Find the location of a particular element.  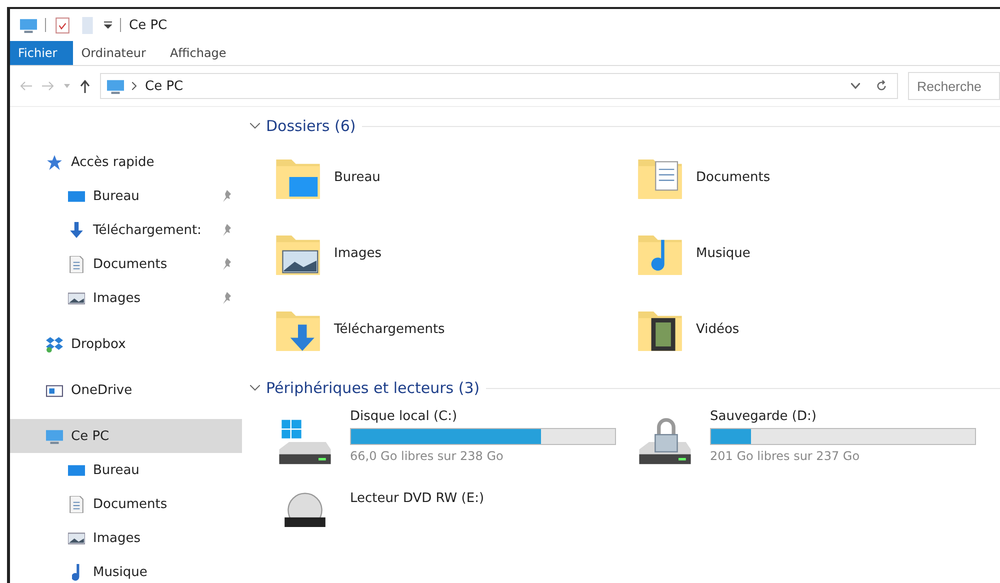

up-arrow-icon is located at coordinates (85, 86).